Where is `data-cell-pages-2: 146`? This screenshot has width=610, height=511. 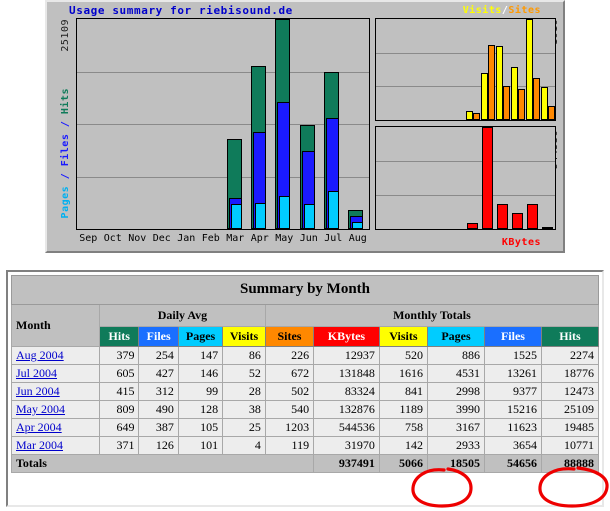
data-cell-pages-2: 146 is located at coordinates (200, 373).